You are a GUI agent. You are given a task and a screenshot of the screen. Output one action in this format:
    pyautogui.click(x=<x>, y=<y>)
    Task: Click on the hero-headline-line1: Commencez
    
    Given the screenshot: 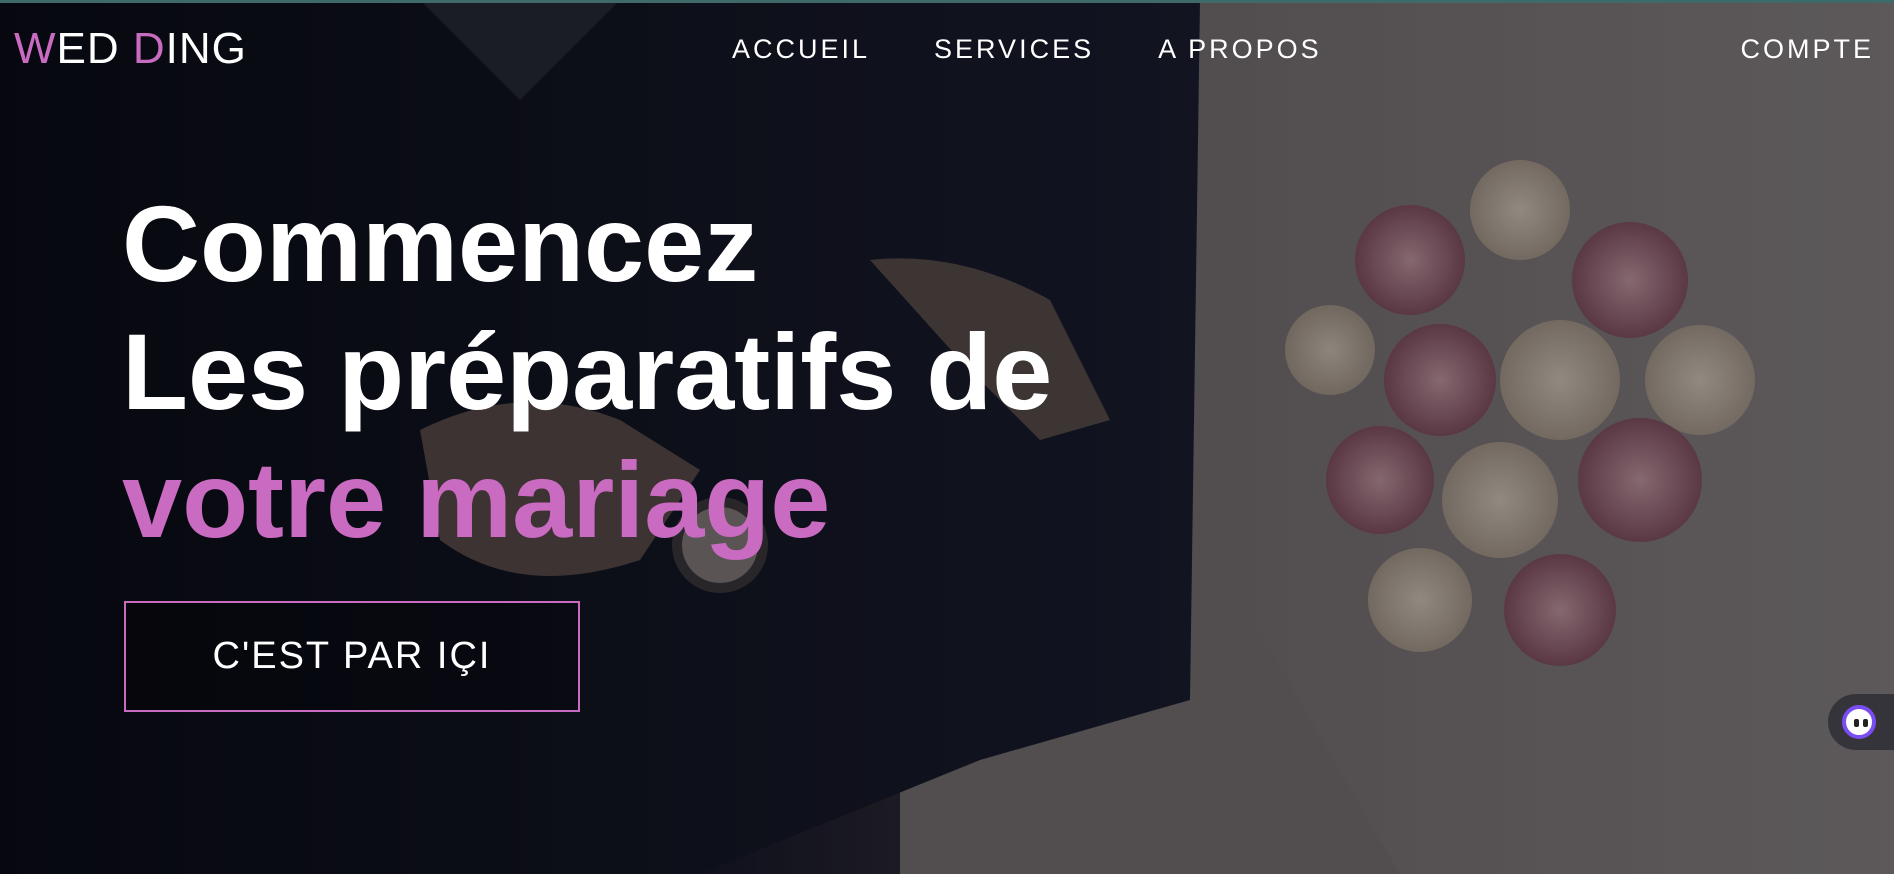 What is the action you would take?
    pyautogui.click(x=440, y=243)
    